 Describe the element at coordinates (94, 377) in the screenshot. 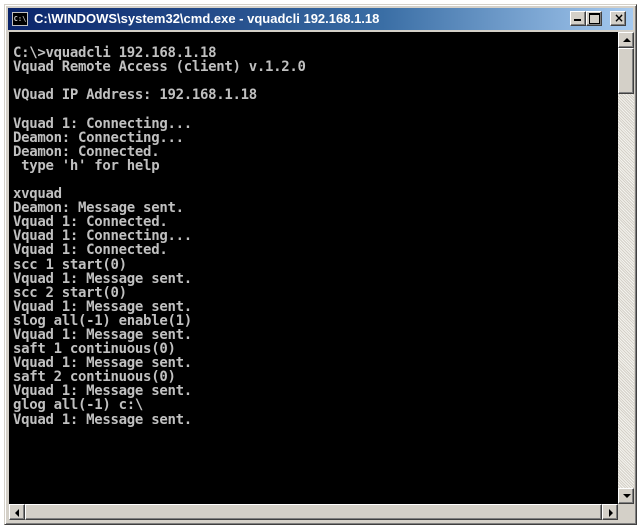

I see `console-line: saft 2 continuous(0)` at that location.